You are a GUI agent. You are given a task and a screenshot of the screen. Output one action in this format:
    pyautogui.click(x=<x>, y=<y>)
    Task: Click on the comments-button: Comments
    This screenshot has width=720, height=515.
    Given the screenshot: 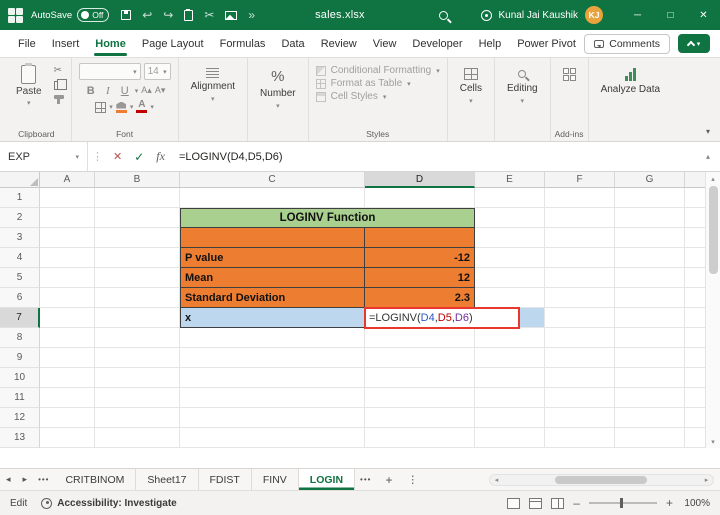 What is the action you would take?
    pyautogui.click(x=627, y=43)
    